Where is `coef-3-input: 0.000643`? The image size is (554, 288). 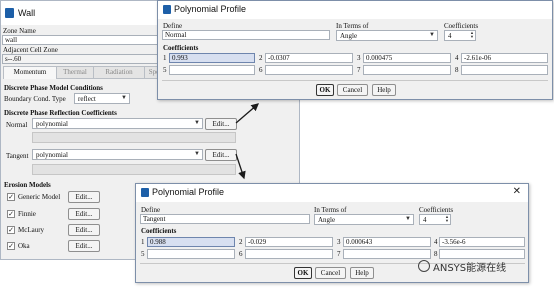 coef-3-input: 0.000643 is located at coordinates (387, 242).